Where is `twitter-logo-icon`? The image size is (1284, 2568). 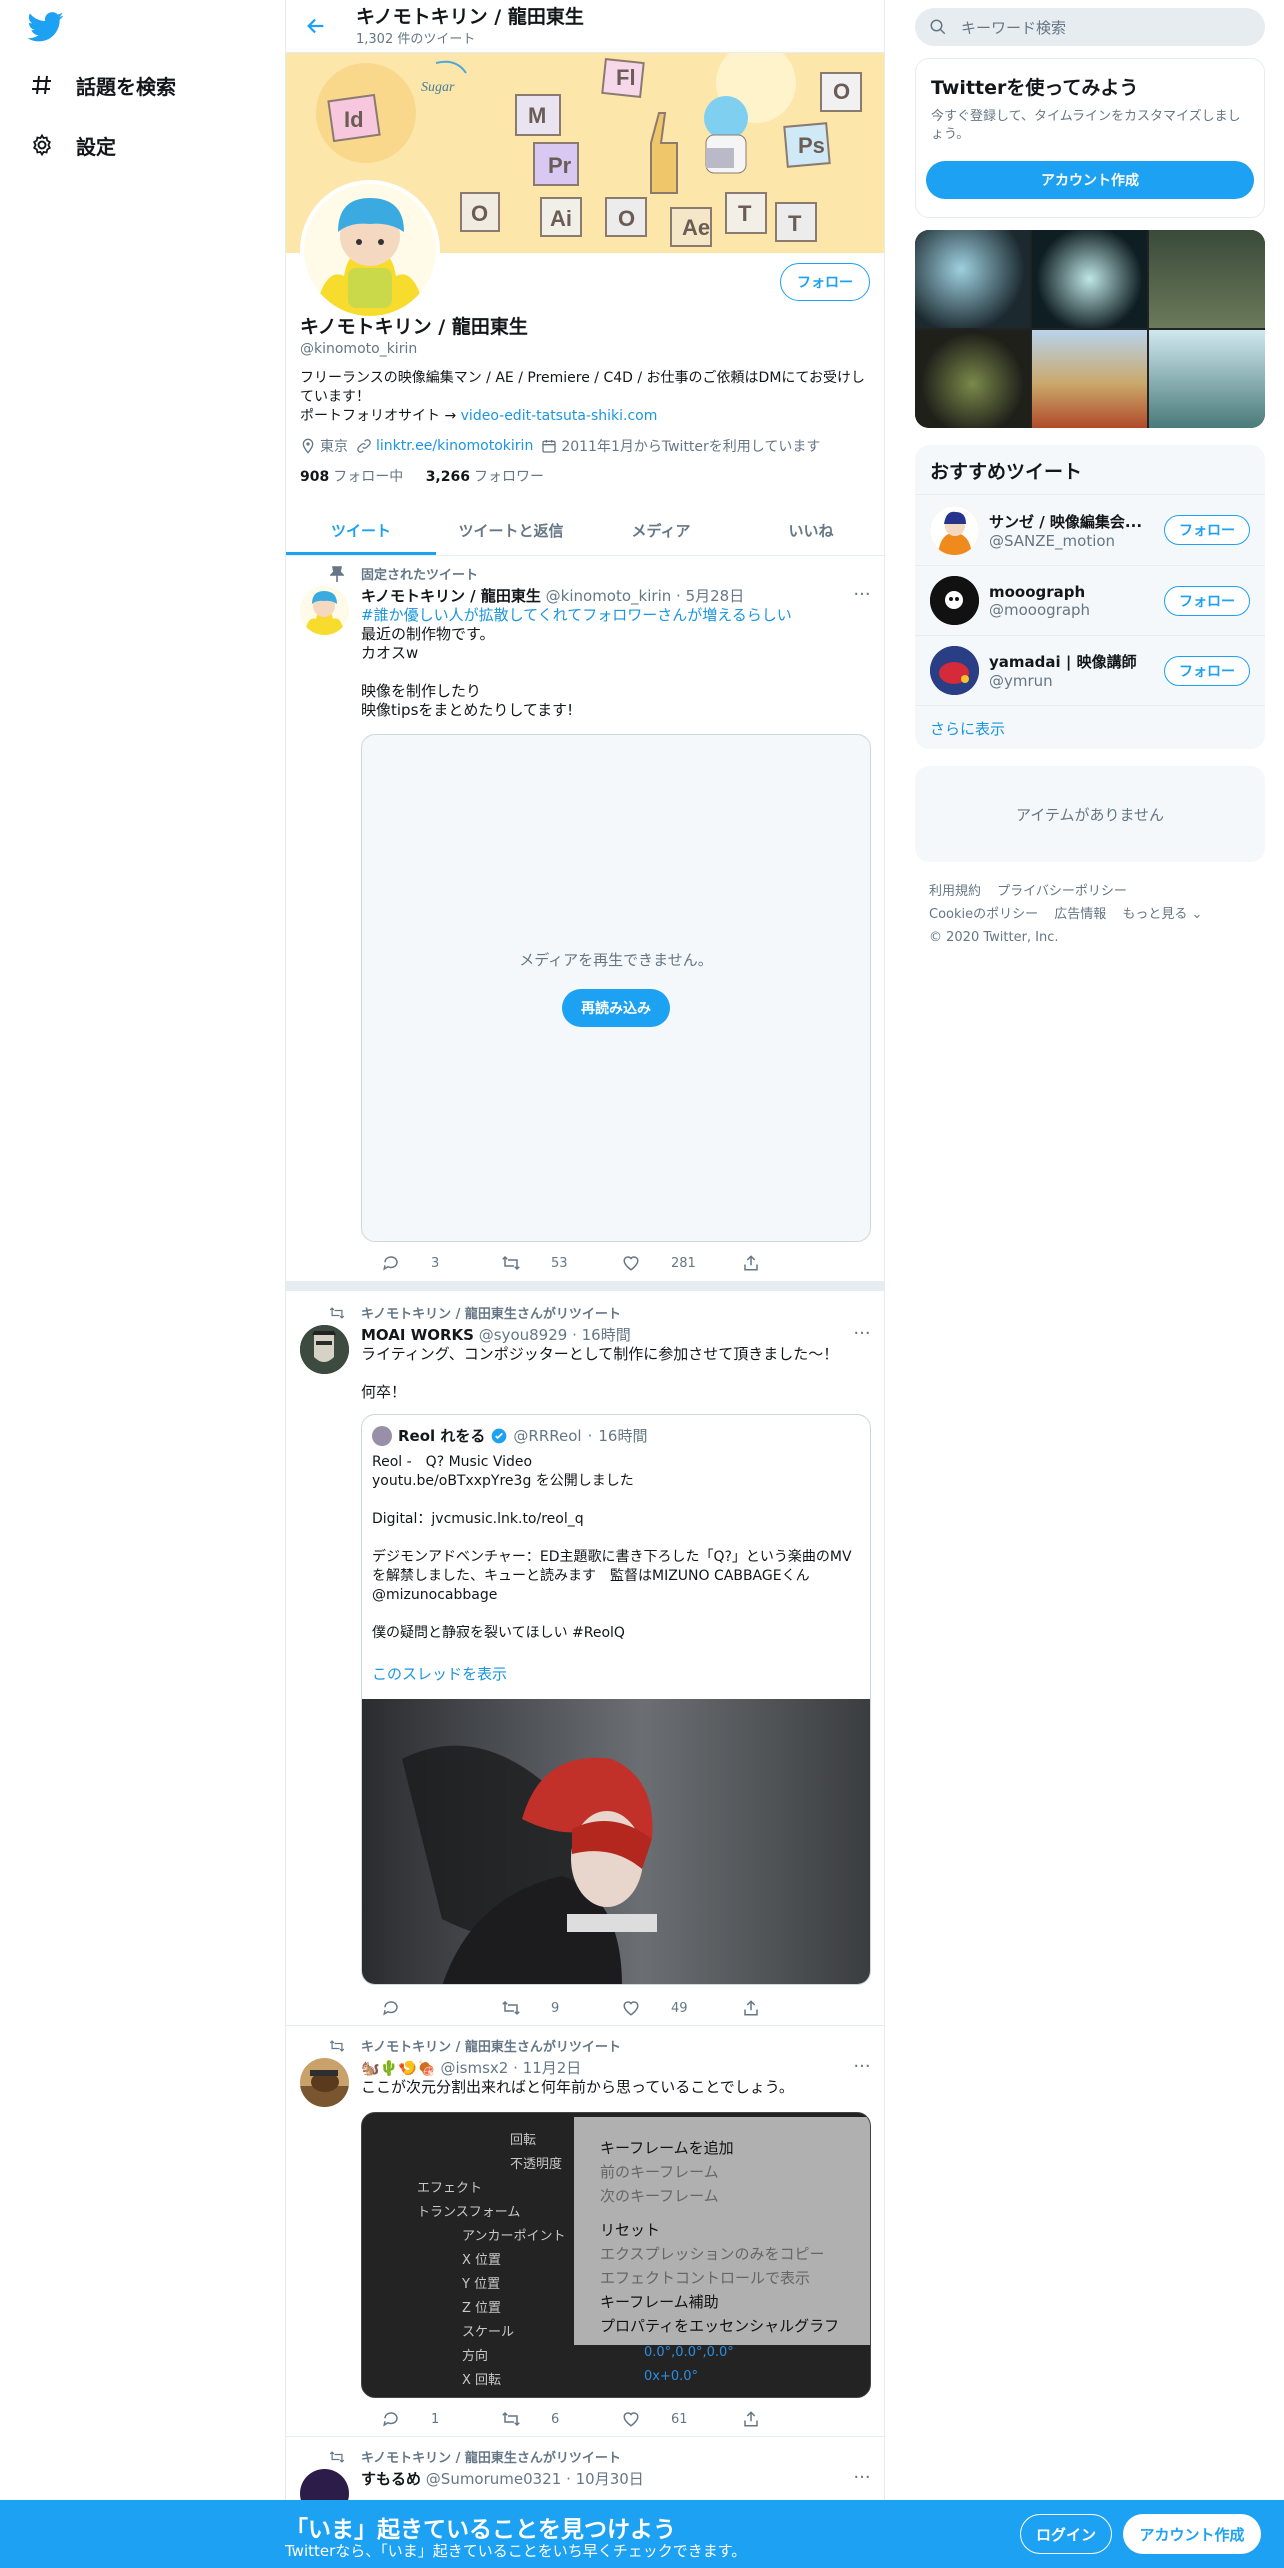 twitter-logo-icon is located at coordinates (46, 27).